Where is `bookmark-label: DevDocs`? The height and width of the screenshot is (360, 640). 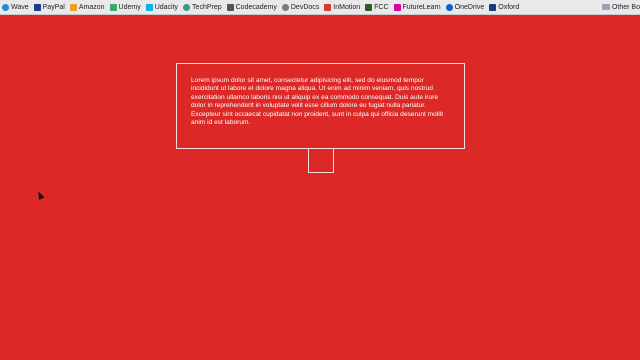
bookmark-label: DevDocs is located at coordinates (305, 7).